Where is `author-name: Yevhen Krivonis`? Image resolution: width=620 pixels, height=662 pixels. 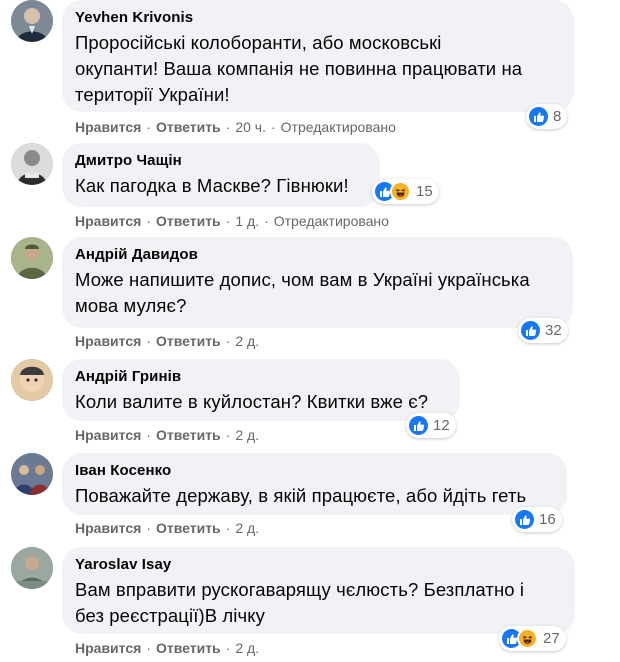 author-name: Yevhen Krivonis is located at coordinates (317, 17).